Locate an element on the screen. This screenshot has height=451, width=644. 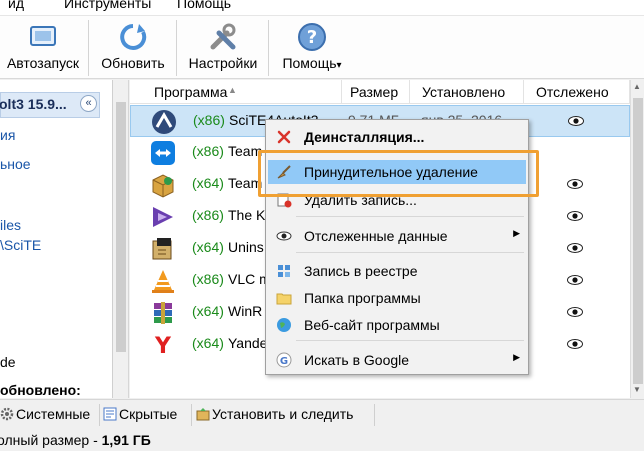
uninstaller-icon is located at coordinates (162, 249).